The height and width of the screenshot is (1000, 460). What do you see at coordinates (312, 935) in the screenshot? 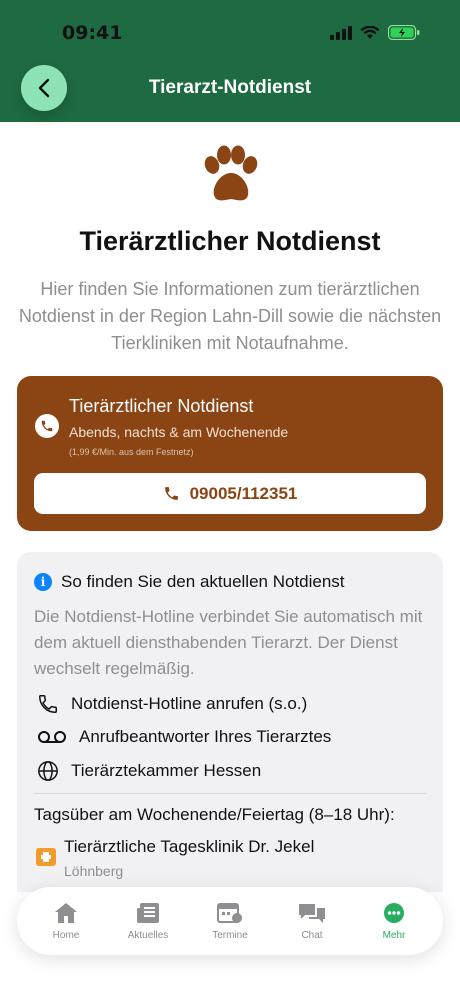
I see `tab-label: Chat` at bounding box center [312, 935].